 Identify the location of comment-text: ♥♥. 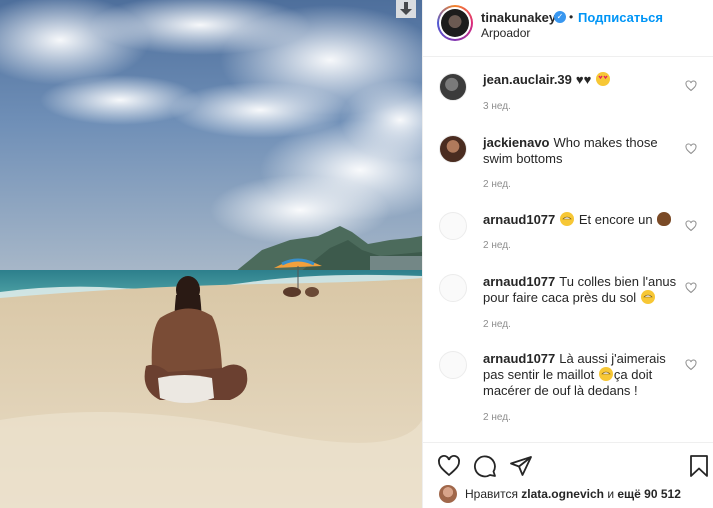
(583, 79).